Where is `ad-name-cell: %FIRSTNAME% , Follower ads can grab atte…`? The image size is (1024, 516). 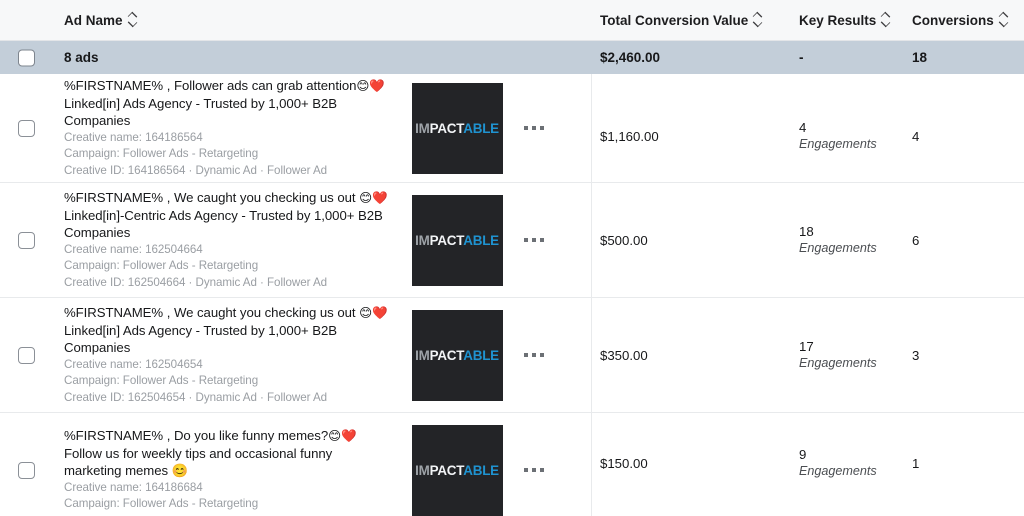
ad-name-cell: %FIRSTNAME% , Follower ads can grab atte… is located at coordinates (296, 128).